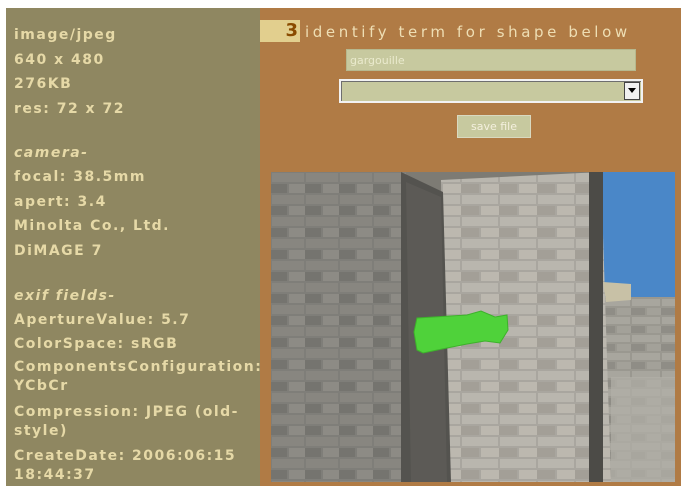 Image resolution: width=683 pixels, height=487 pixels. I want to click on resolution: res: 72 x 72, so click(69, 109).